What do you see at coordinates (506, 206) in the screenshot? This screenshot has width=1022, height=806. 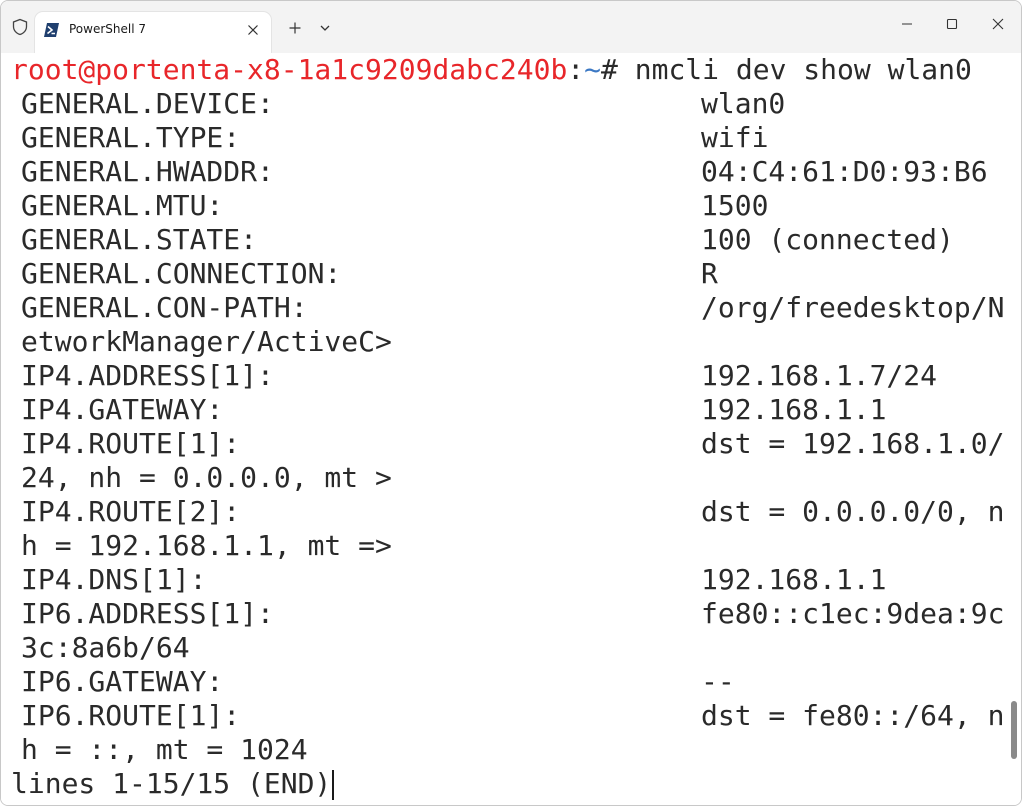 I see `output-row: GENERAL.MTU: 1500` at bounding box center [506, 206].